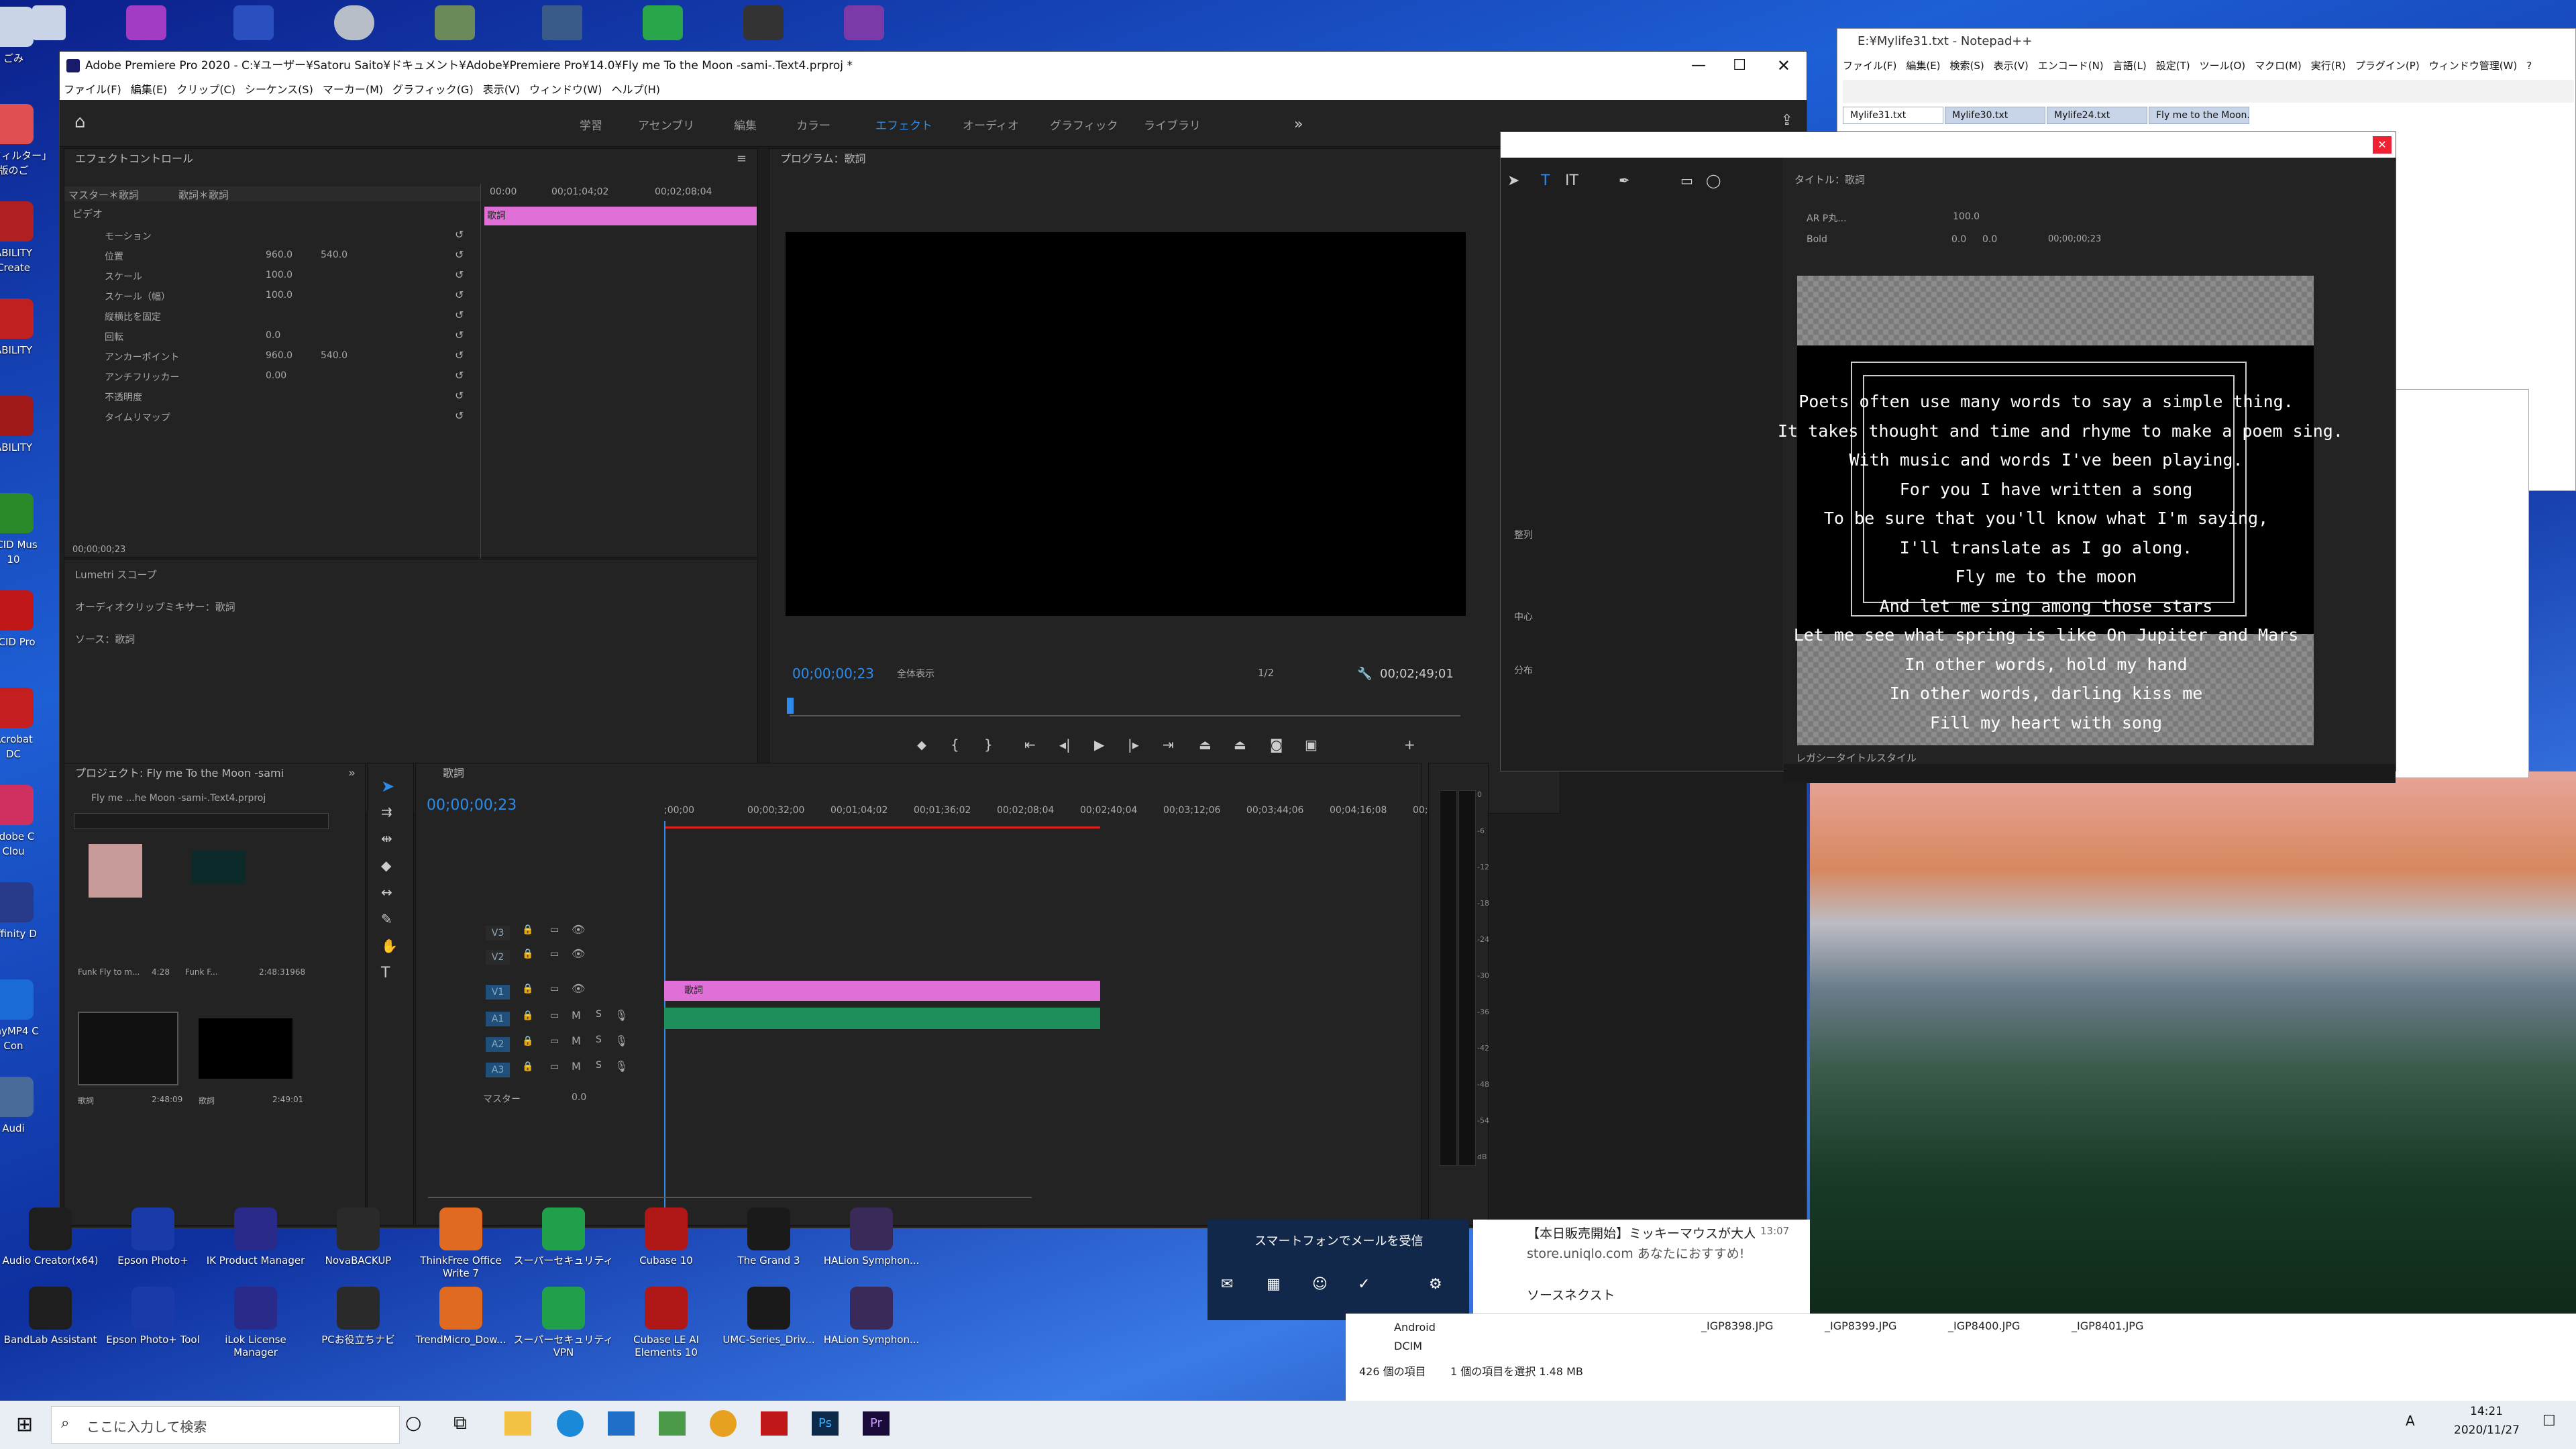 Image resolution: width=2576 pixels, height=1449 pixels. Describe the element at coordinates (621, 1423) in the screenshot. I see `mail-app-icon` at that location.